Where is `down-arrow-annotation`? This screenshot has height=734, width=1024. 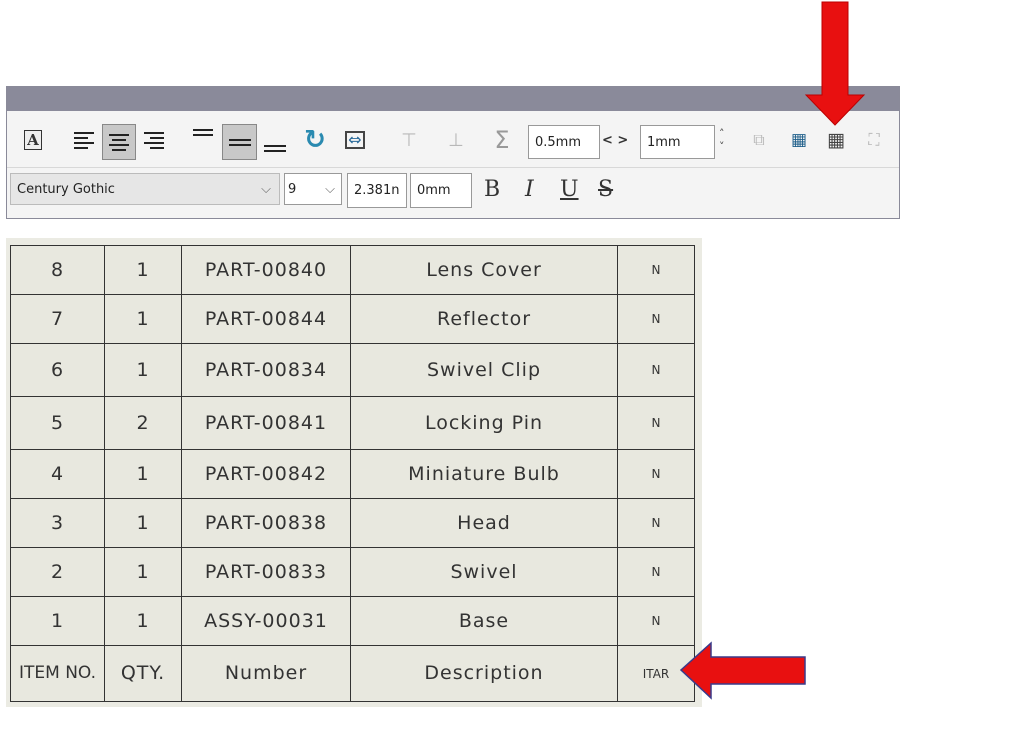
down-arrow-annotation is located at coordinates (835, 63).